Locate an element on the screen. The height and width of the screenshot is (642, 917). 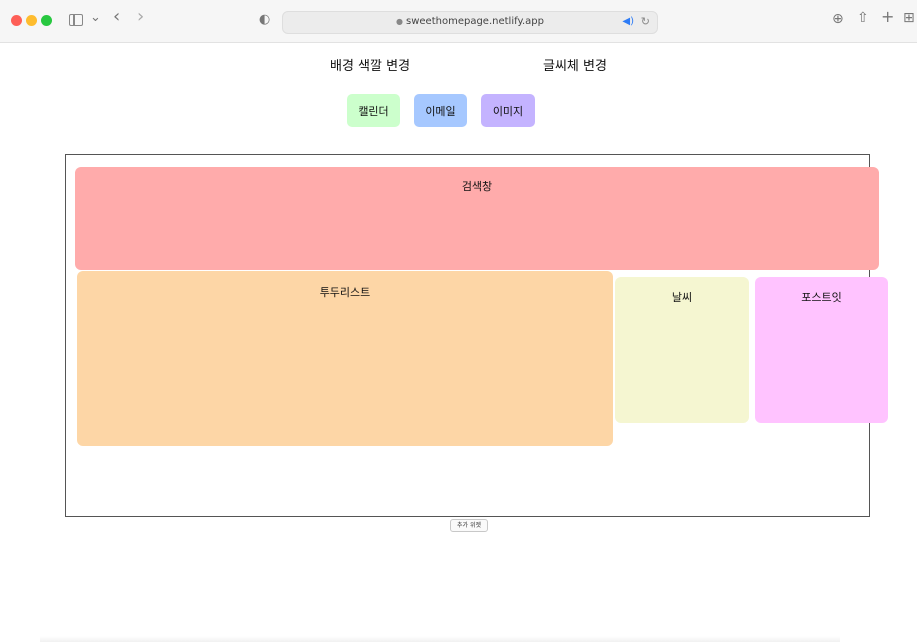
grid-icon: ⊞ is located at coordinates (909, 18).